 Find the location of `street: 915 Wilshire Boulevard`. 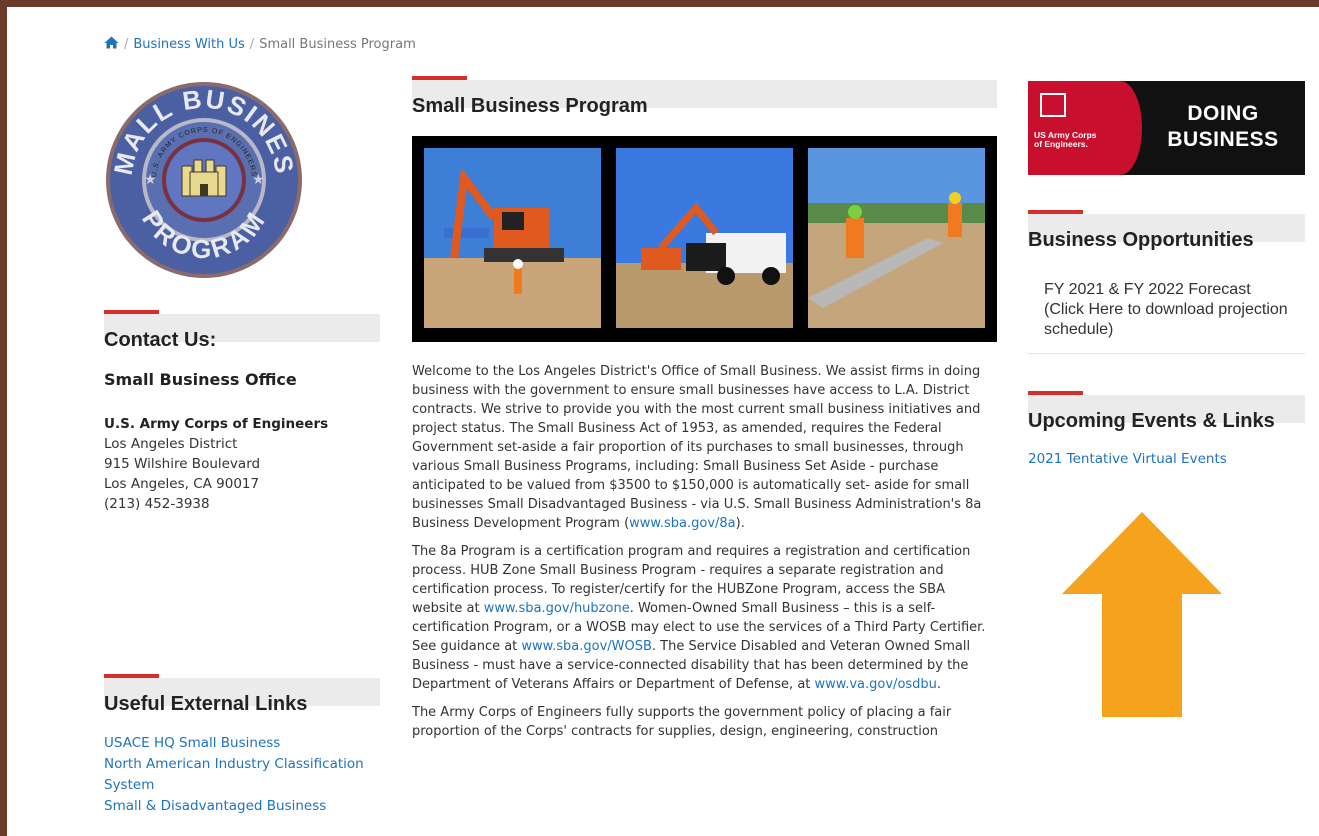

street: 915 Wilshire Boulevard is located at coordinates (182, 464).